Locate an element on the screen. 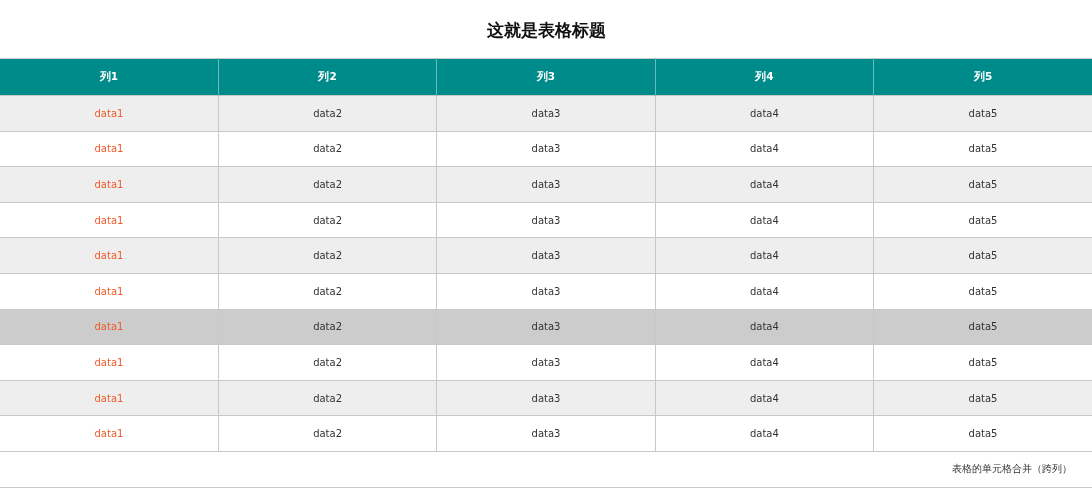 This screenshot has width=1092, height=490. table-footer-cell: 表格的单元格合并（跨列） is located at coordinates (546, 469).